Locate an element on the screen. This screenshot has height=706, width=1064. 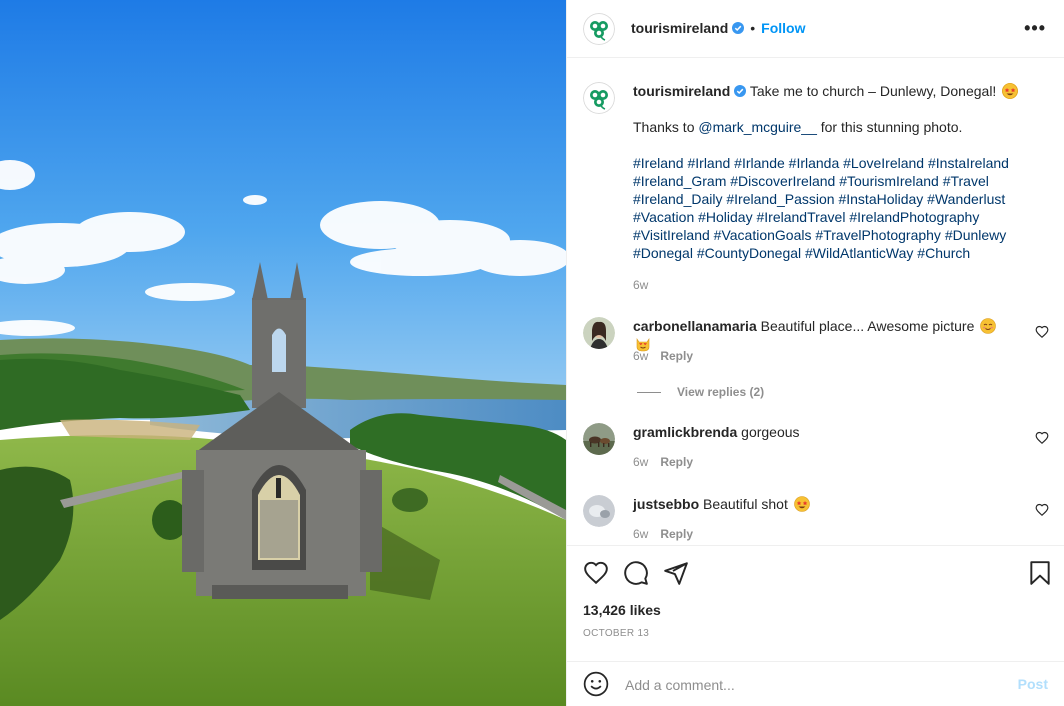
caption-avatar is located at coordinates (599, 98).